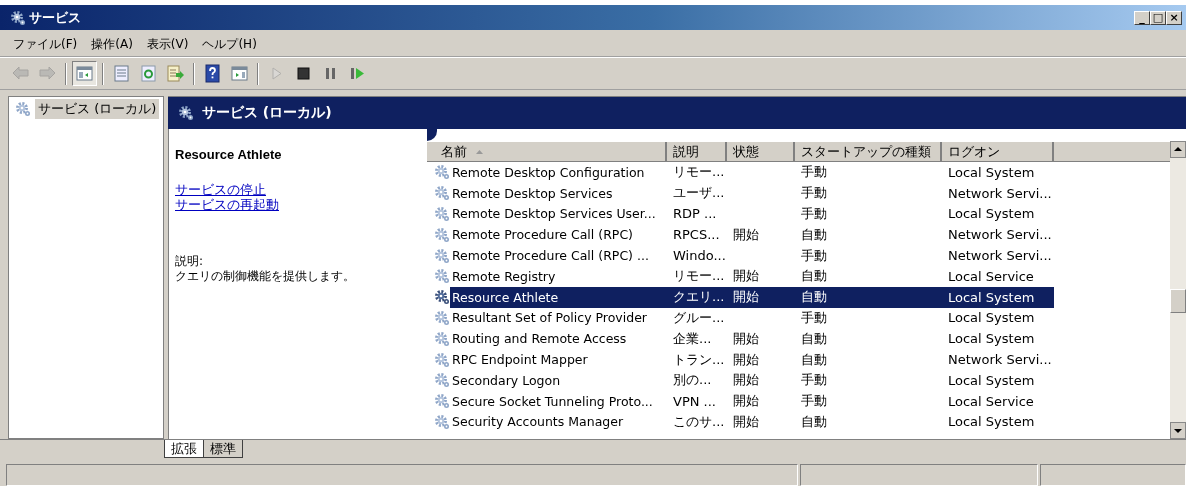 The width and height of the screenshot is (1186, 486). What do you see at coordinates (220, 189) in the screenshot?
I see `link: サービスの停止` at bounding box center [220, 189].